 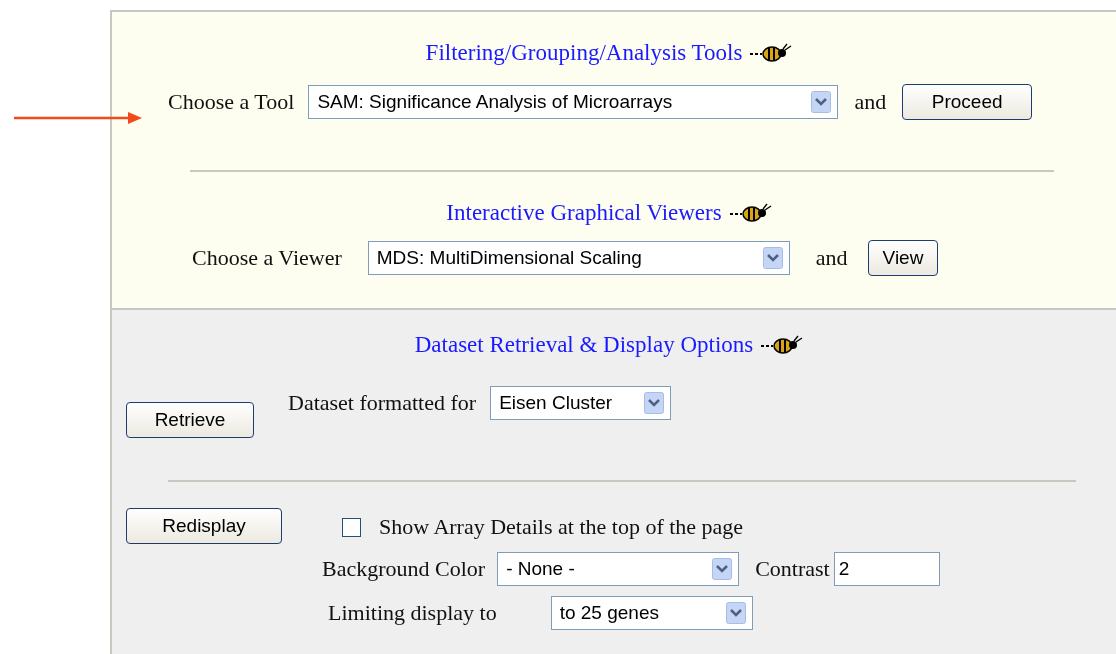 What do you see at coordinates (382, 403) in the screenshot?
I see `format-label: Dataset formatted for` at bounding box center [382, 403].